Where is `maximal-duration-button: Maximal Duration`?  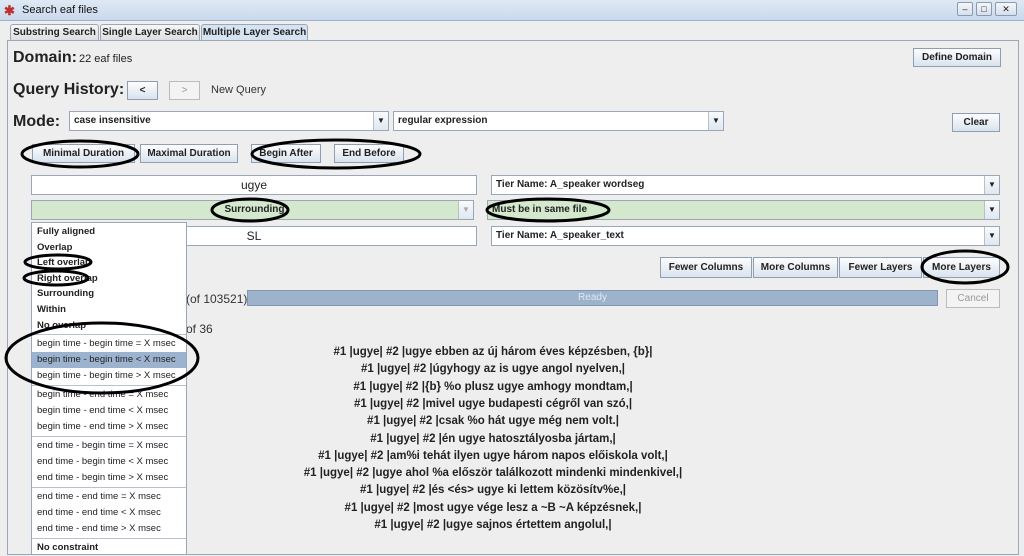 maximal-duration-button: Maximal Duration is located at coordinates (189, 153).